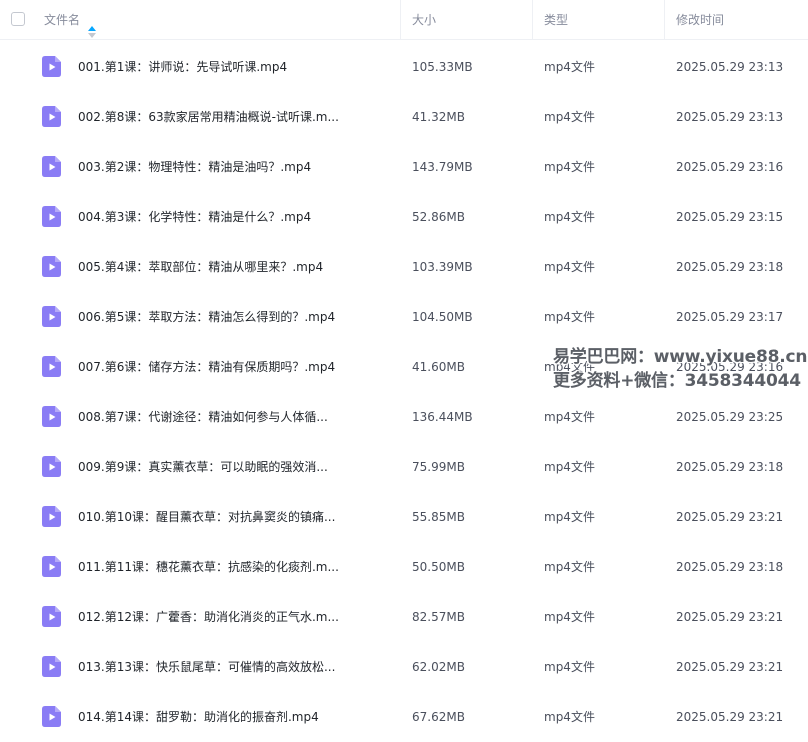 Image resolution: width=808 pixels, height=742 pixels. Describe the element at coordinates (404, 20) in the screenshot. I see `file-list-header: 文件名 大小 类型 修改时间` at that location.